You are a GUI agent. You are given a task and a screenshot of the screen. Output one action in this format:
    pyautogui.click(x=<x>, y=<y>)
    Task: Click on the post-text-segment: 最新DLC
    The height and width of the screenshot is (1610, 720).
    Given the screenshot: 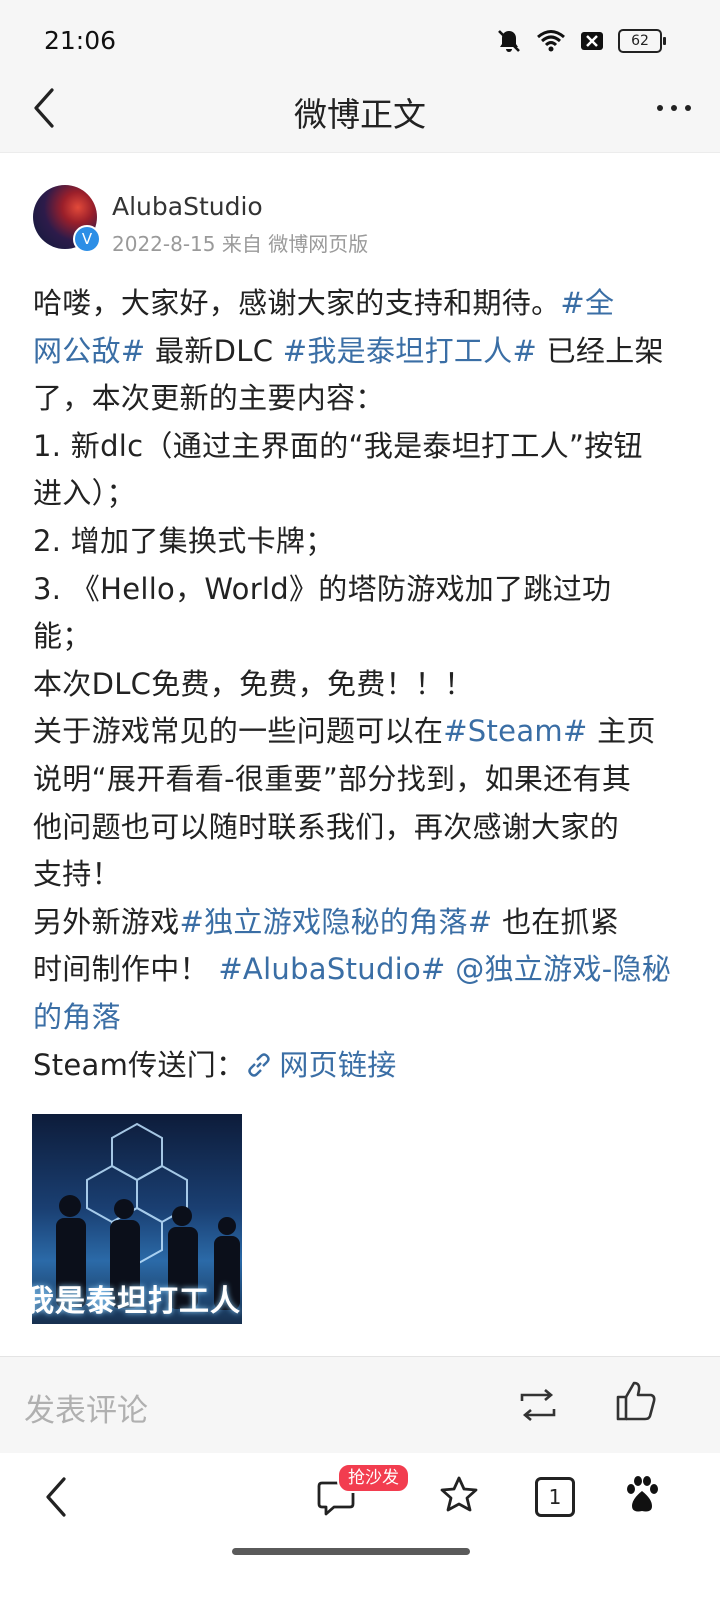 What is the action you would take?
    pyautogui.click(x=214, y=351)
    